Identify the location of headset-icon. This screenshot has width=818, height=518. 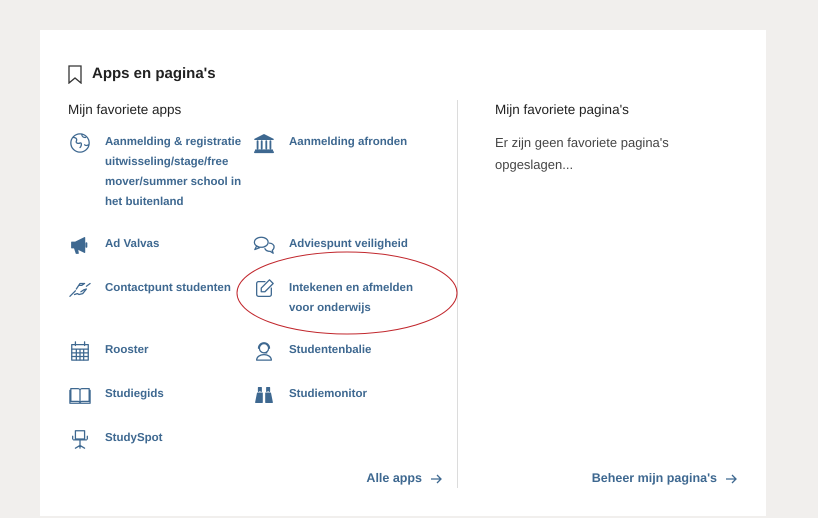
(264, 351).